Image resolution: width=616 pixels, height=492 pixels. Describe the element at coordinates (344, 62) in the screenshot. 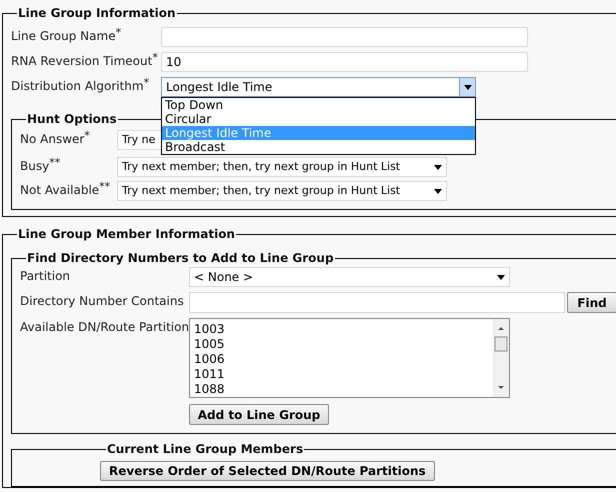

I see `text-field: 10` at that location.